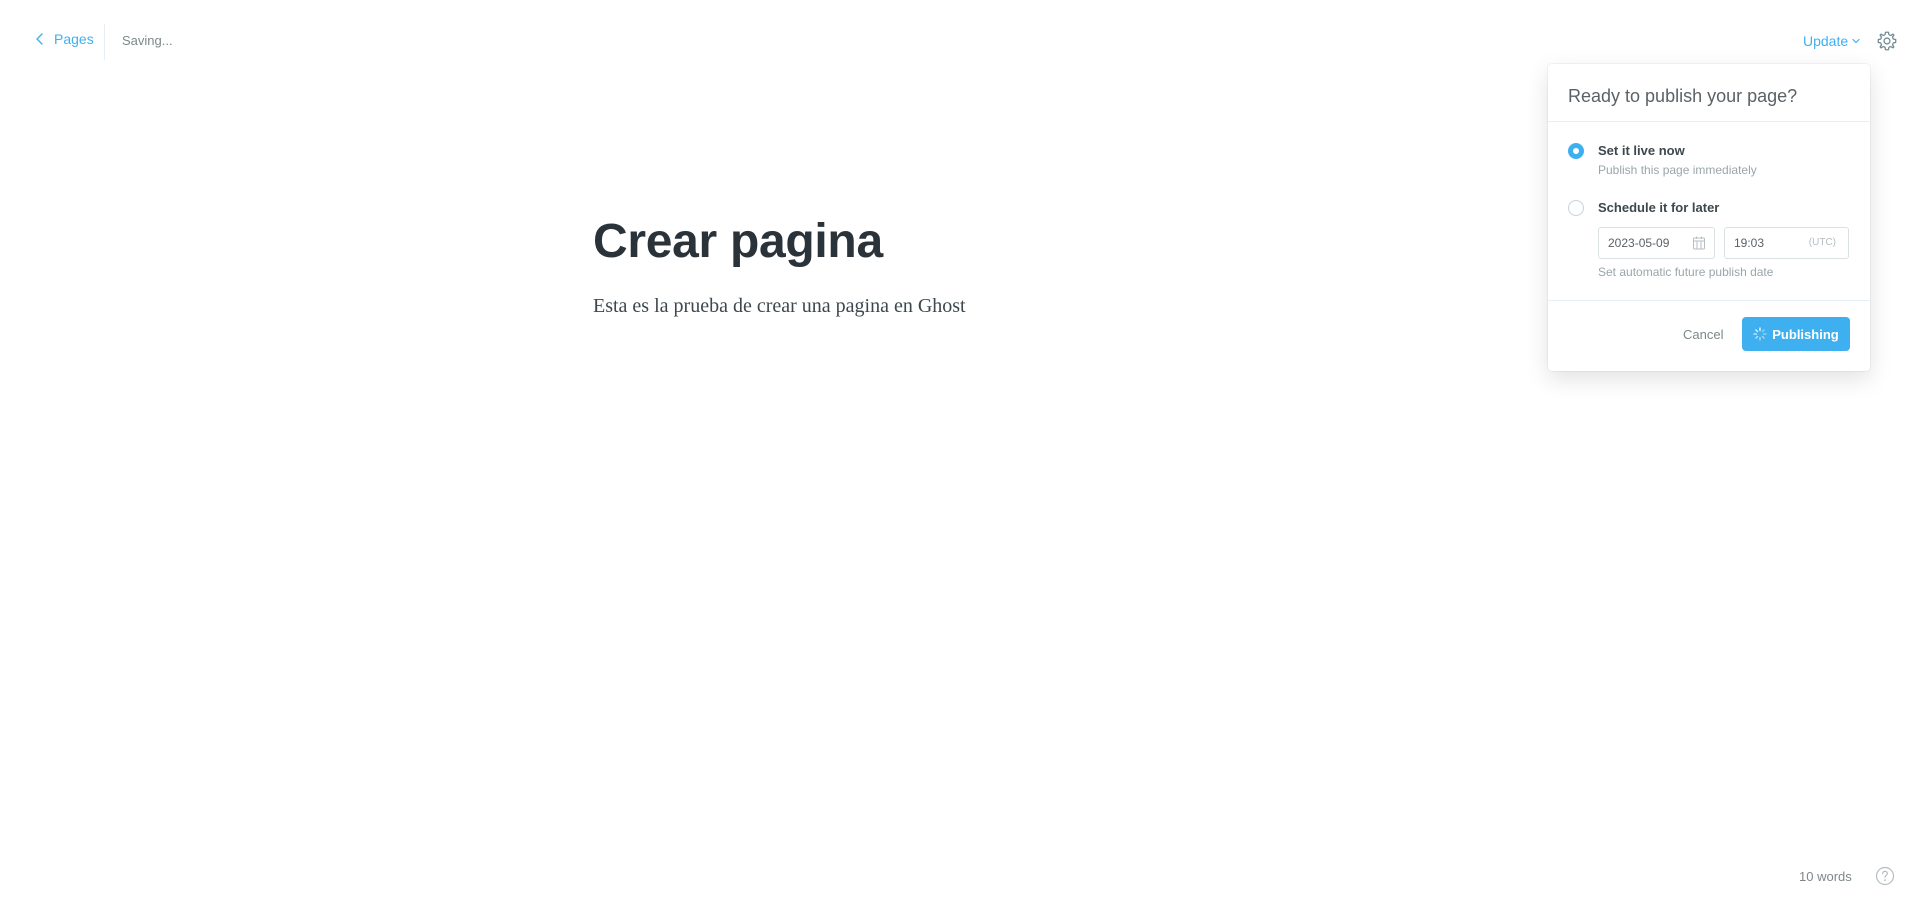  I want to click on back-to-pages-link: Pages, so click(63, 39).